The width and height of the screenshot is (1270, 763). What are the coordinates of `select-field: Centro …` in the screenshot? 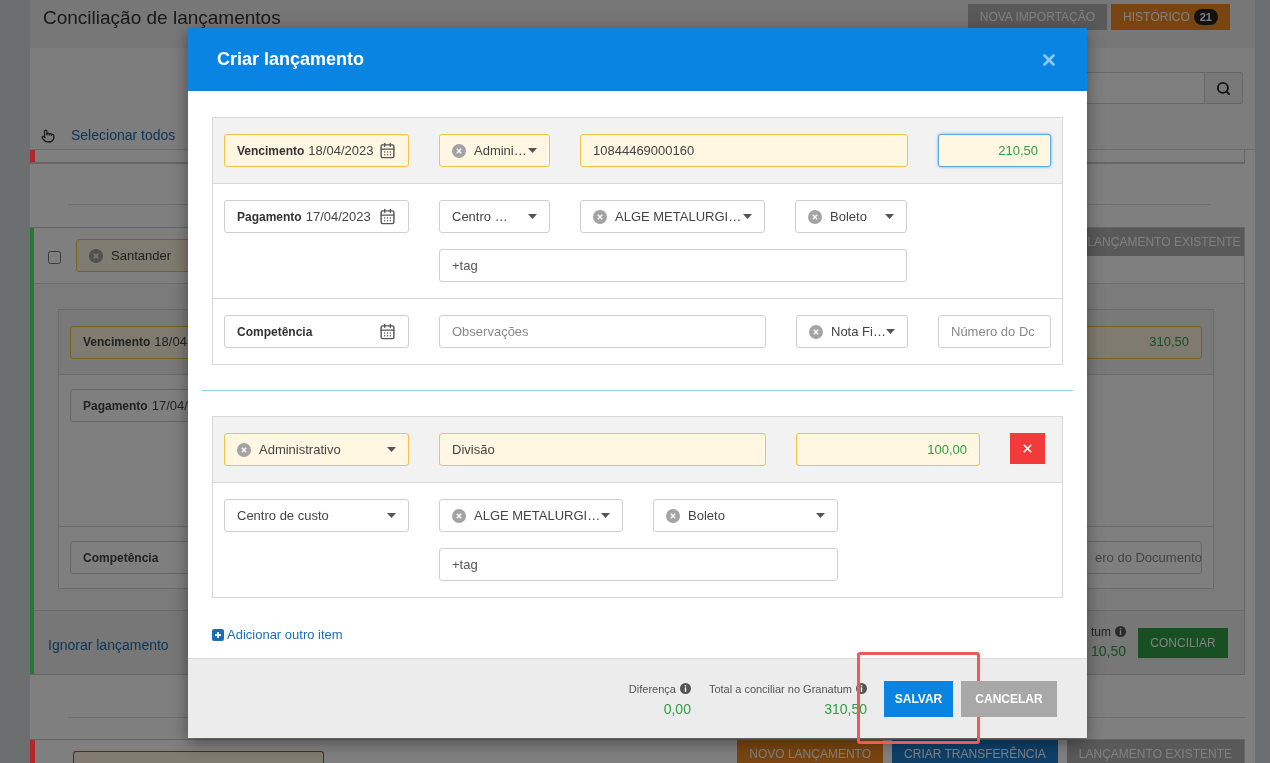 It's located at (494, 216).